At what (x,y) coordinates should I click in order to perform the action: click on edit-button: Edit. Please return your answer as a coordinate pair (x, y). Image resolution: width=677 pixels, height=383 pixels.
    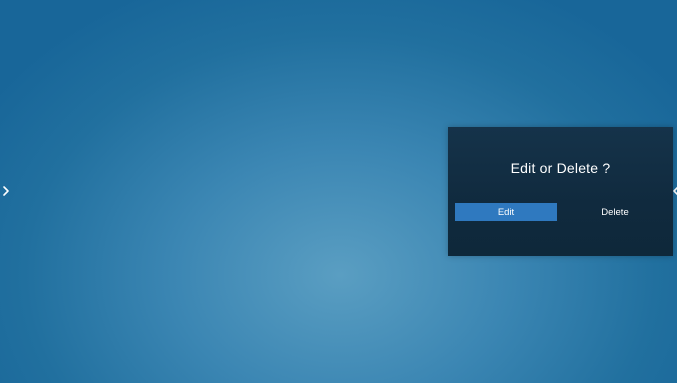
    Looking at the image, I should click on (506, 212).